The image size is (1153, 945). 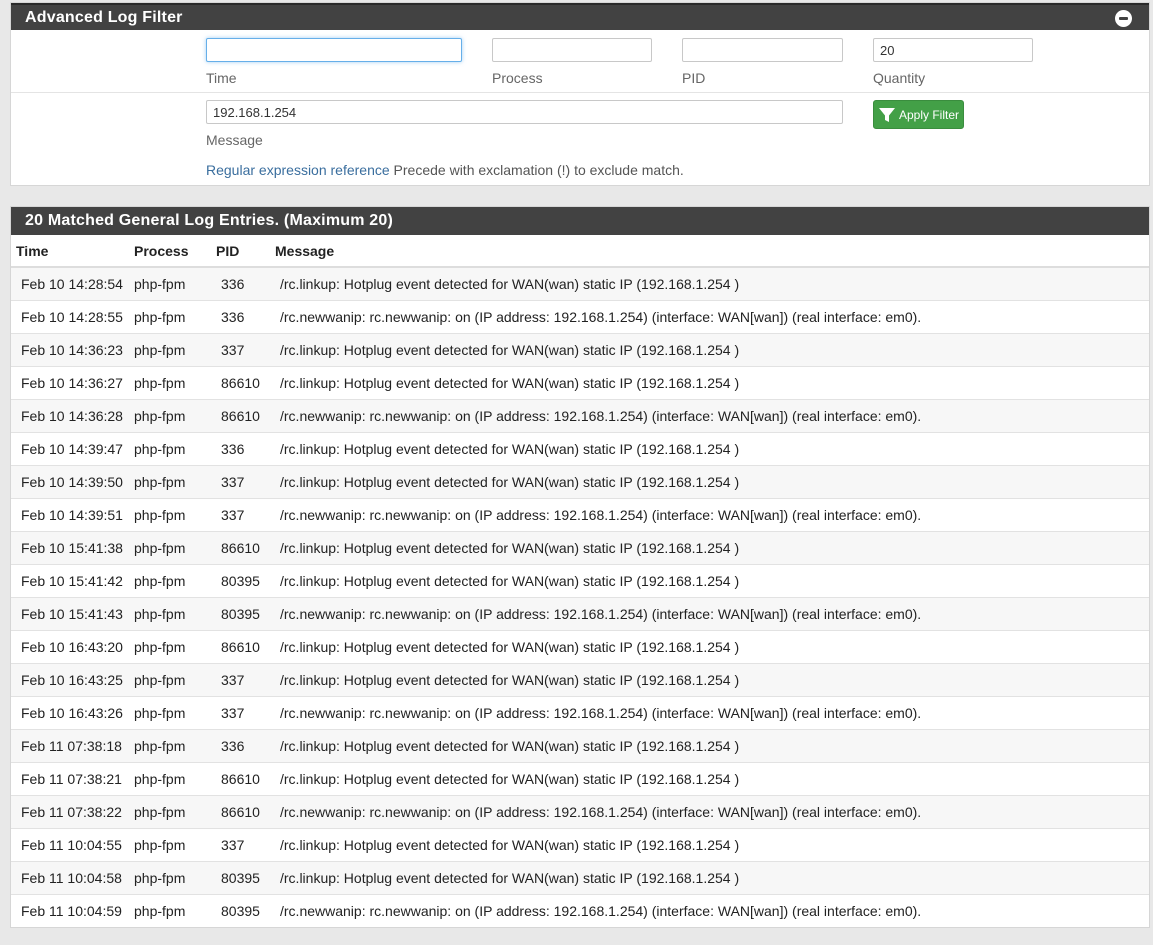 I want to click on cell-time: Feb 11 10:04:58, so click(x=72, y=878).